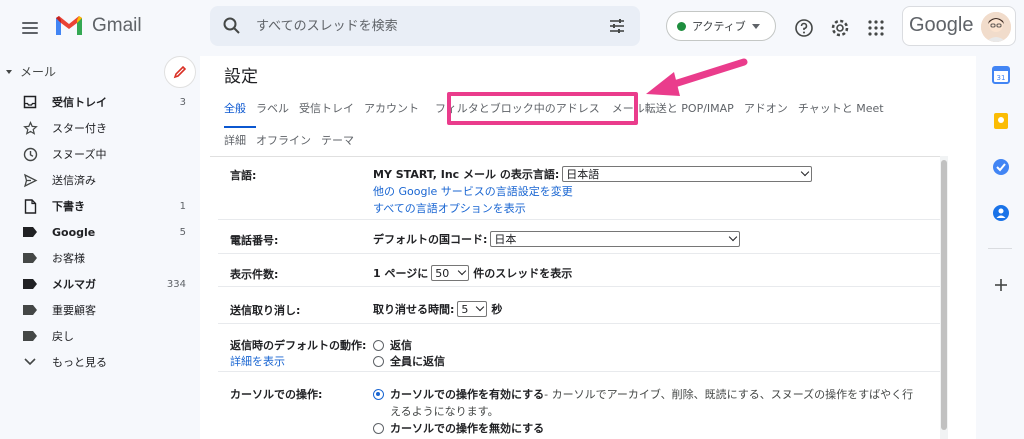 The height and width of the screenshot is (439, 1024). I want to click on account-button: Google, so click(959, 26).